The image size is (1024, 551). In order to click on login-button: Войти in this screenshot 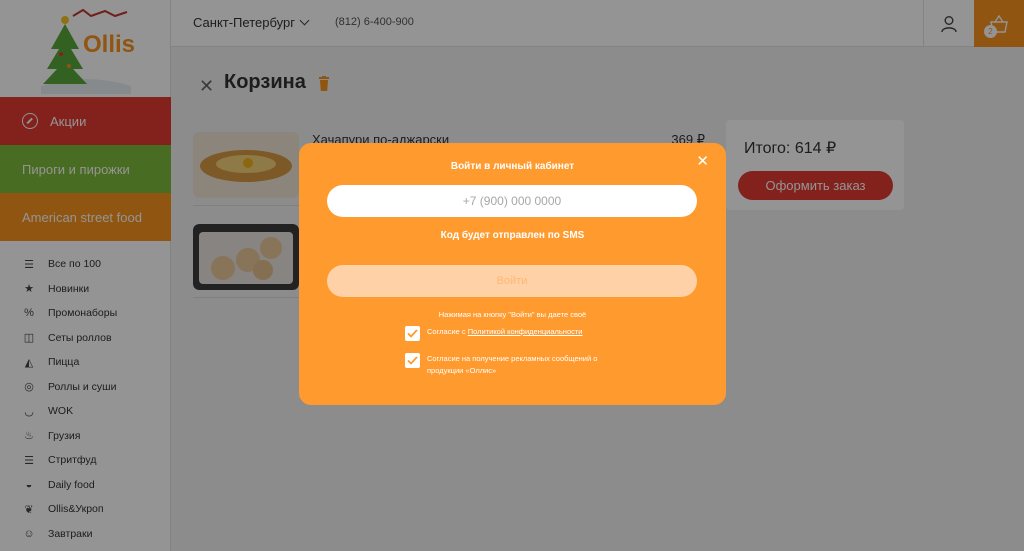, I will do `click(512, 281)`.